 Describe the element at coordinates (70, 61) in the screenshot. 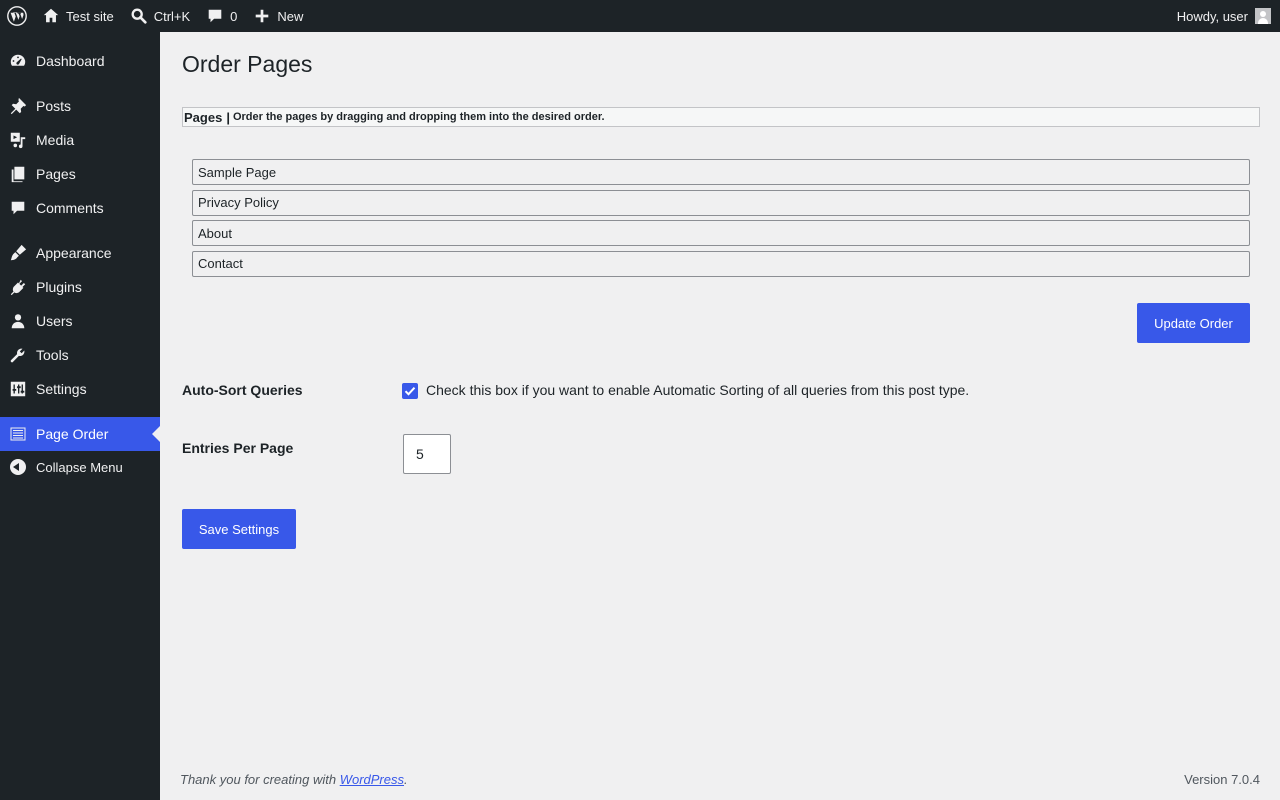

I see `sidebar-item-label: Dashboard` at that location.